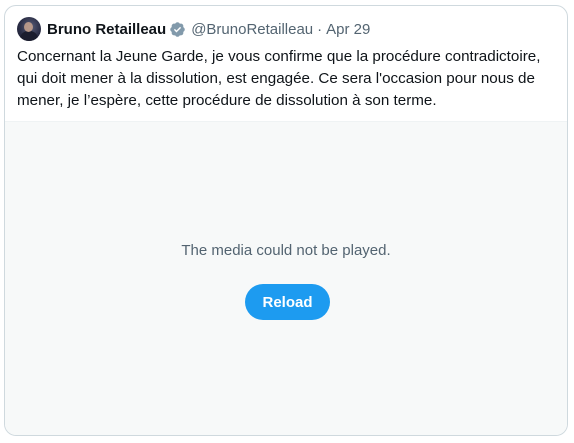  Describe the element at coordinates (29, 29) in the screenshot. I see `author-avatar` at that location.